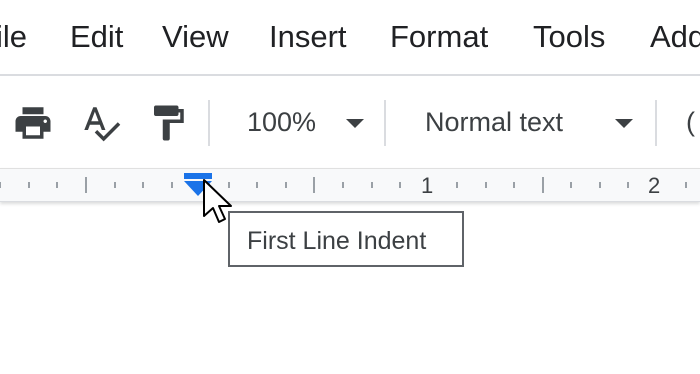  I want to click on menu-view: View, so click(195, 37).